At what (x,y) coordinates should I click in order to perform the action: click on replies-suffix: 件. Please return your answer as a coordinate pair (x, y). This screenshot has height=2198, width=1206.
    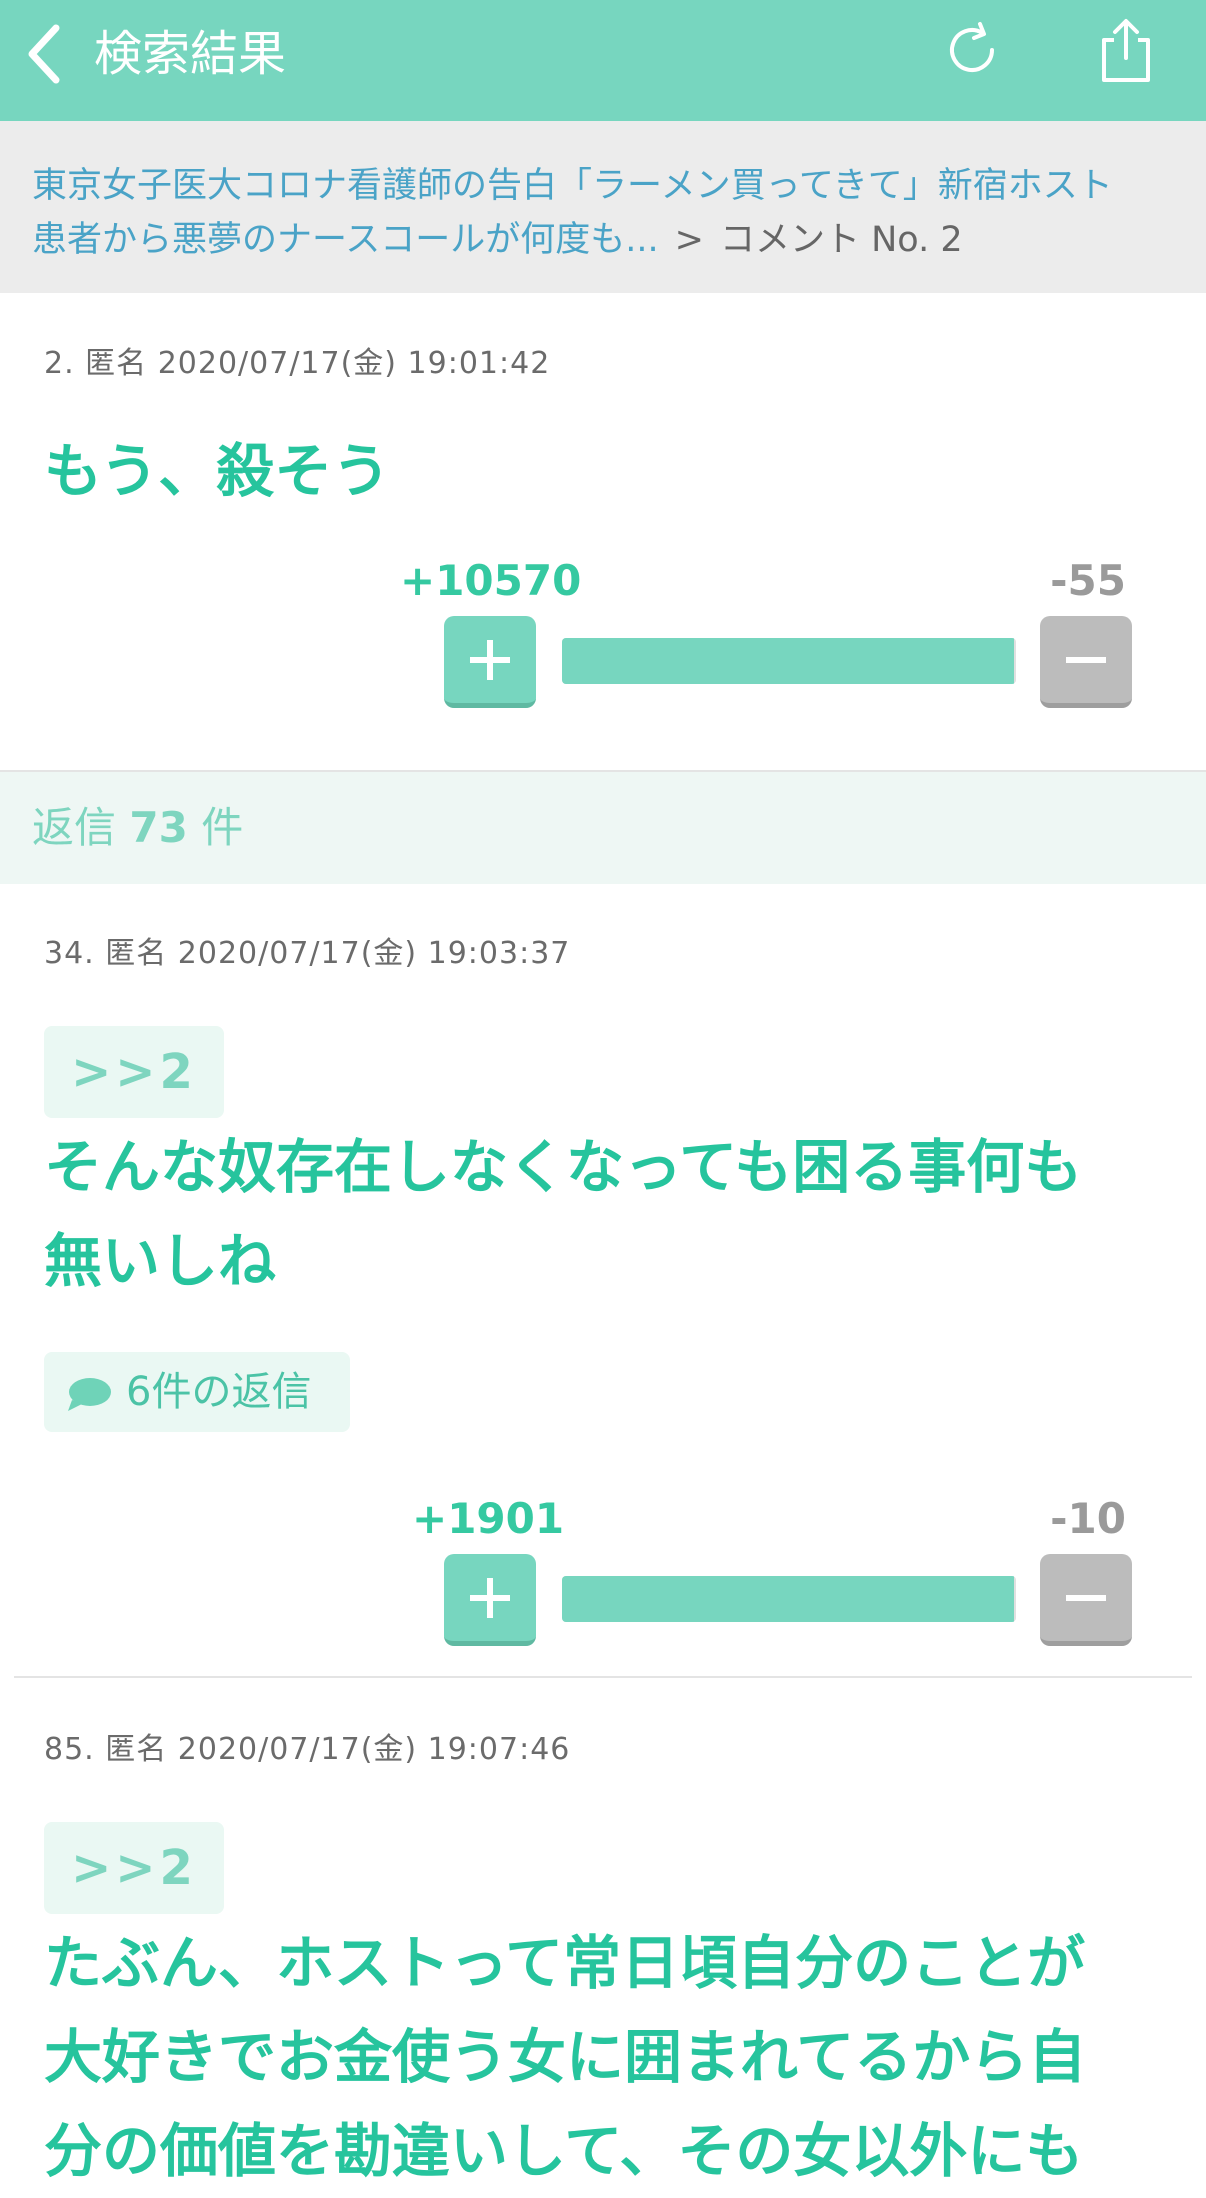
    Looking at the image, I should click on (222, 827).